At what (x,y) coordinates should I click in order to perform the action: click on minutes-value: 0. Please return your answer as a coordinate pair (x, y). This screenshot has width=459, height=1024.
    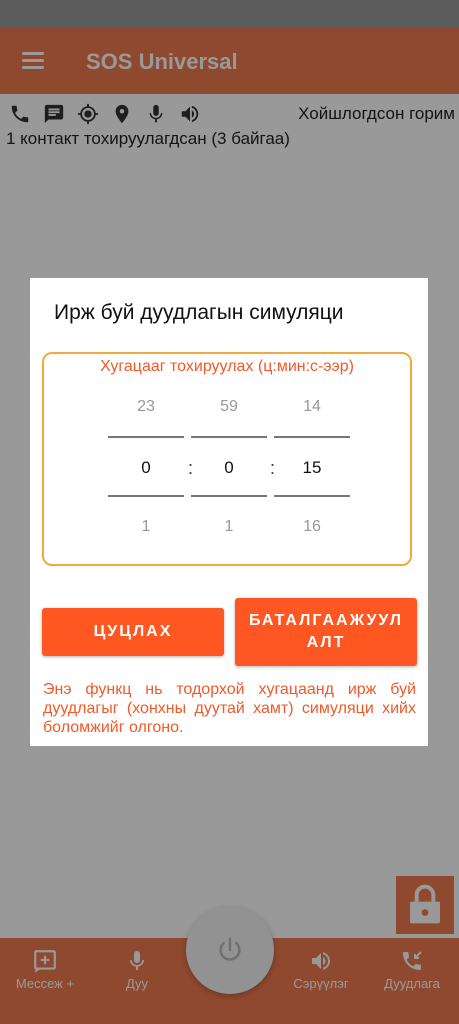
    Looking at the image, I should click on (229, 468).